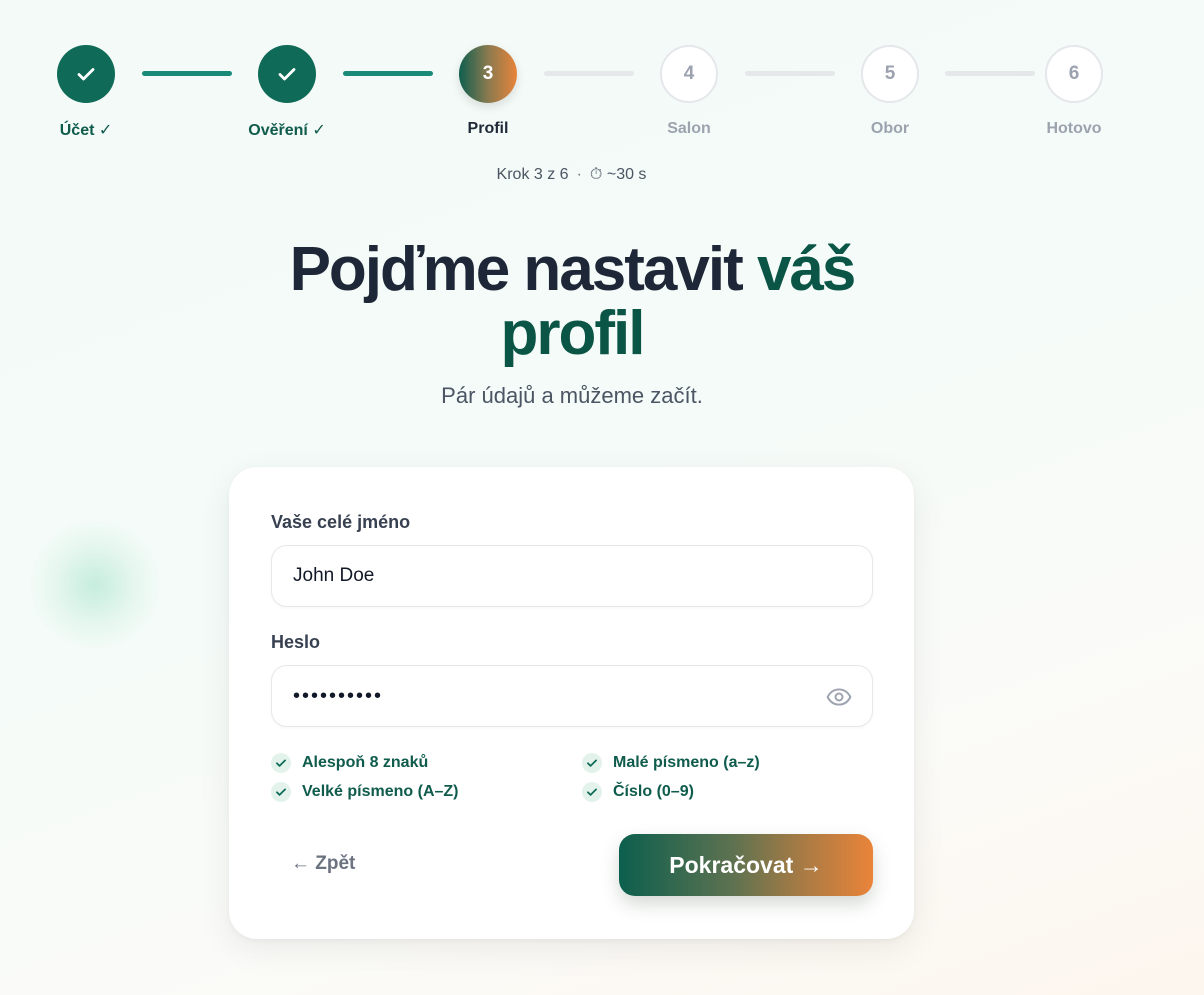 The width and height of the screenshot is (1204, 995). I want to click on name-label: Vaše celé jméno, so click(341, 522).